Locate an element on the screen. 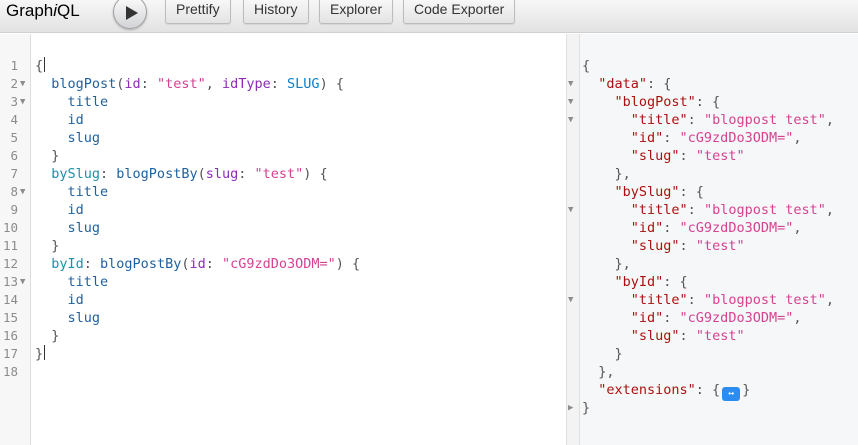 This screenshot has width=858, height=445. line-number: 10 is located at coordinates (10, 227).